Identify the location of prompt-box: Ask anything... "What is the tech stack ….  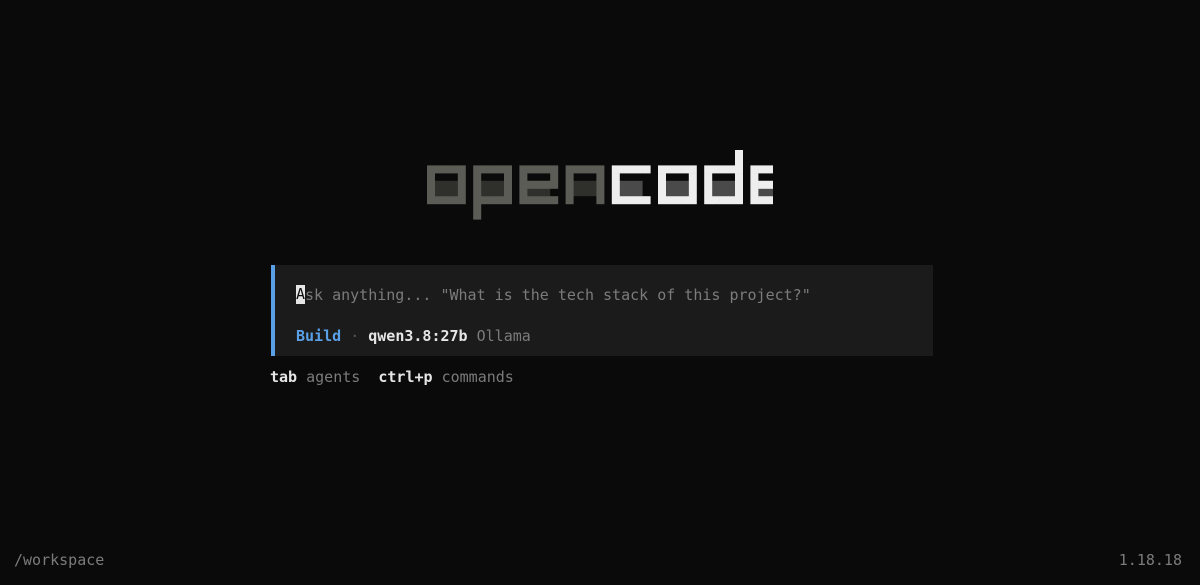
(602, 310).